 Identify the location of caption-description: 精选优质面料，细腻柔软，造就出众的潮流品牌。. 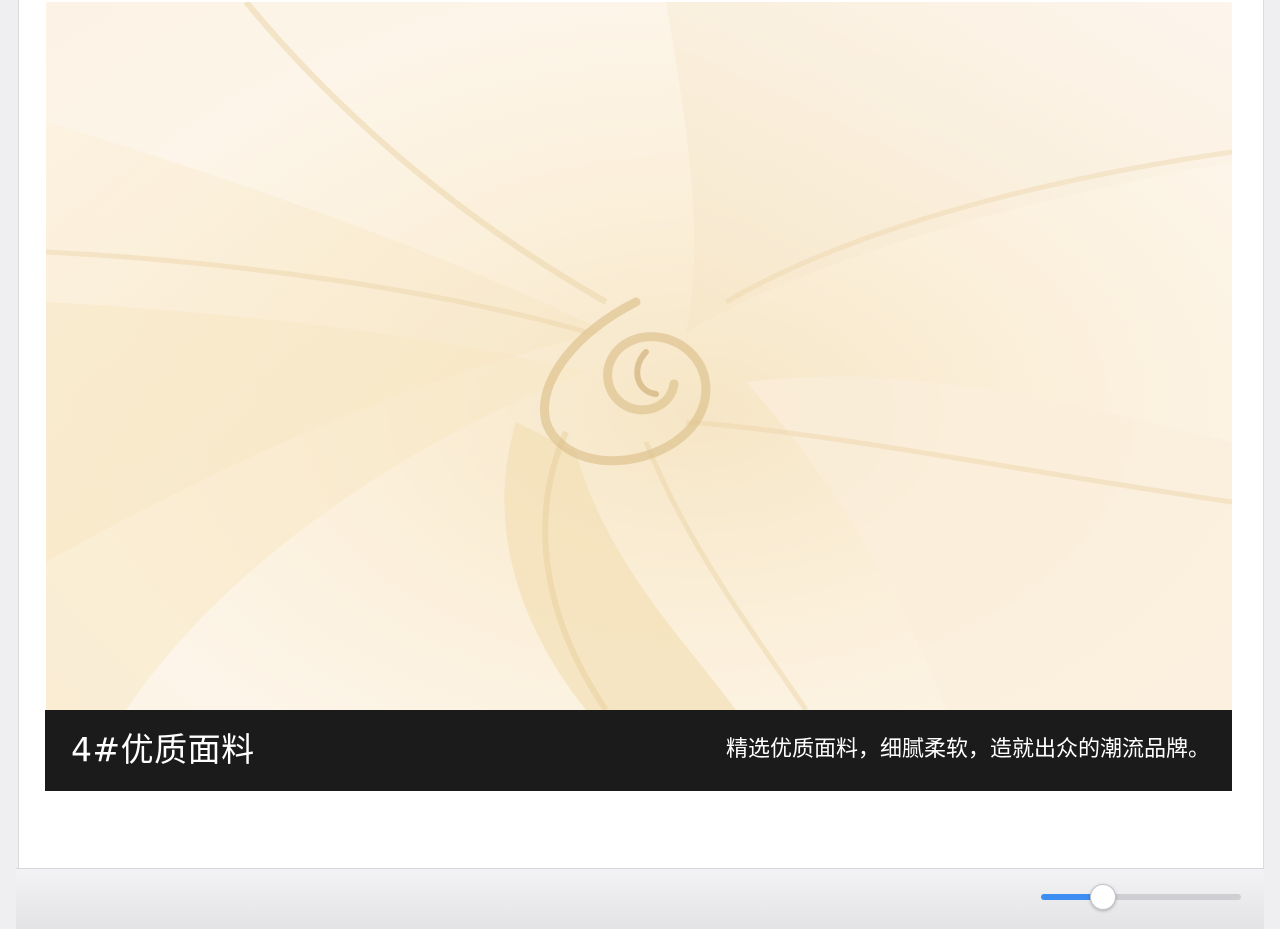
(967, 749).